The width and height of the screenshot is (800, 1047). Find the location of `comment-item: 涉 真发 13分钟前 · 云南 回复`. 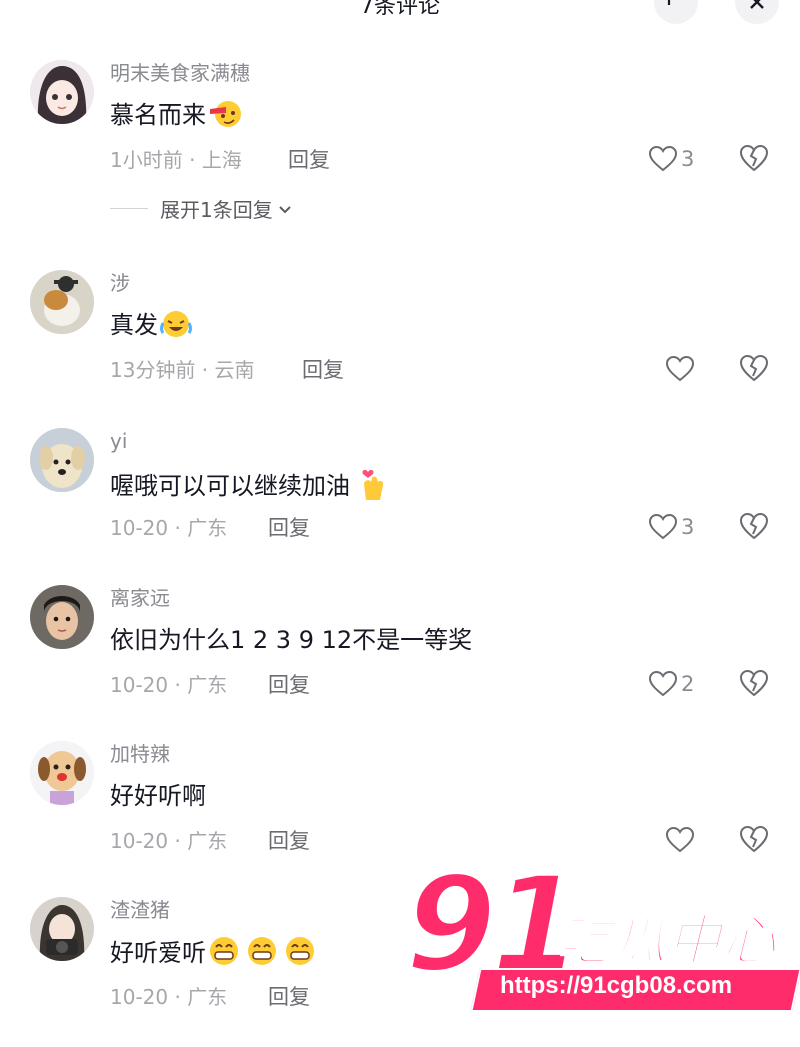

comment-item: 涉 真发 13分钟前 · 云南 回复 is located at coordinates (400, 345).